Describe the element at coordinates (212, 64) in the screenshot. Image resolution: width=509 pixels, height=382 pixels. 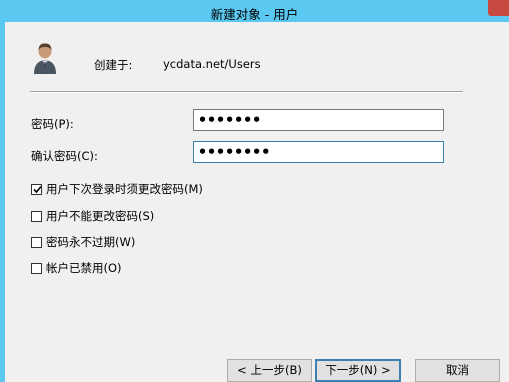
I see `created-in-path: ycdata.net/Users` at that location.